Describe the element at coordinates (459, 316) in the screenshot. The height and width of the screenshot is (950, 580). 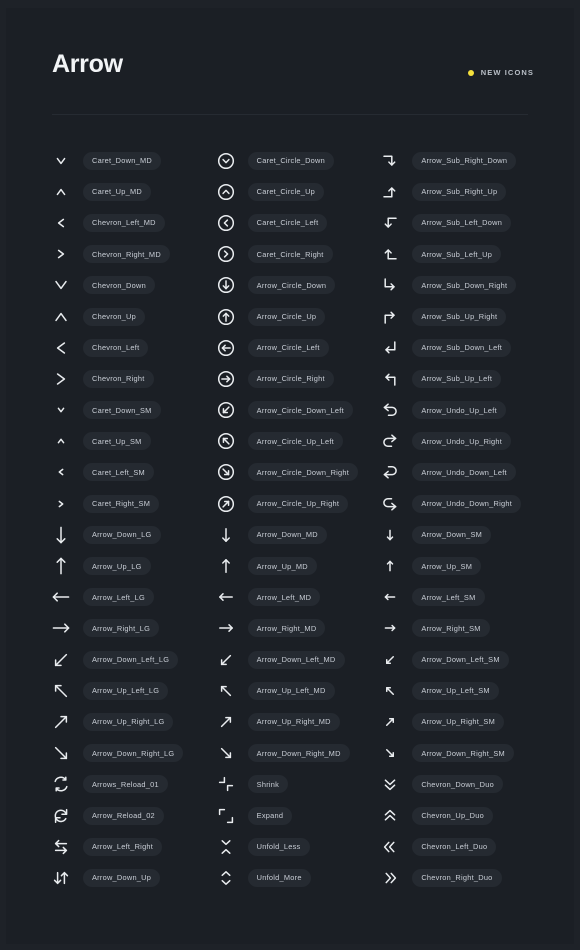
I see `icon-name-pill: Arrow_Sub_Up_Right` at that location.